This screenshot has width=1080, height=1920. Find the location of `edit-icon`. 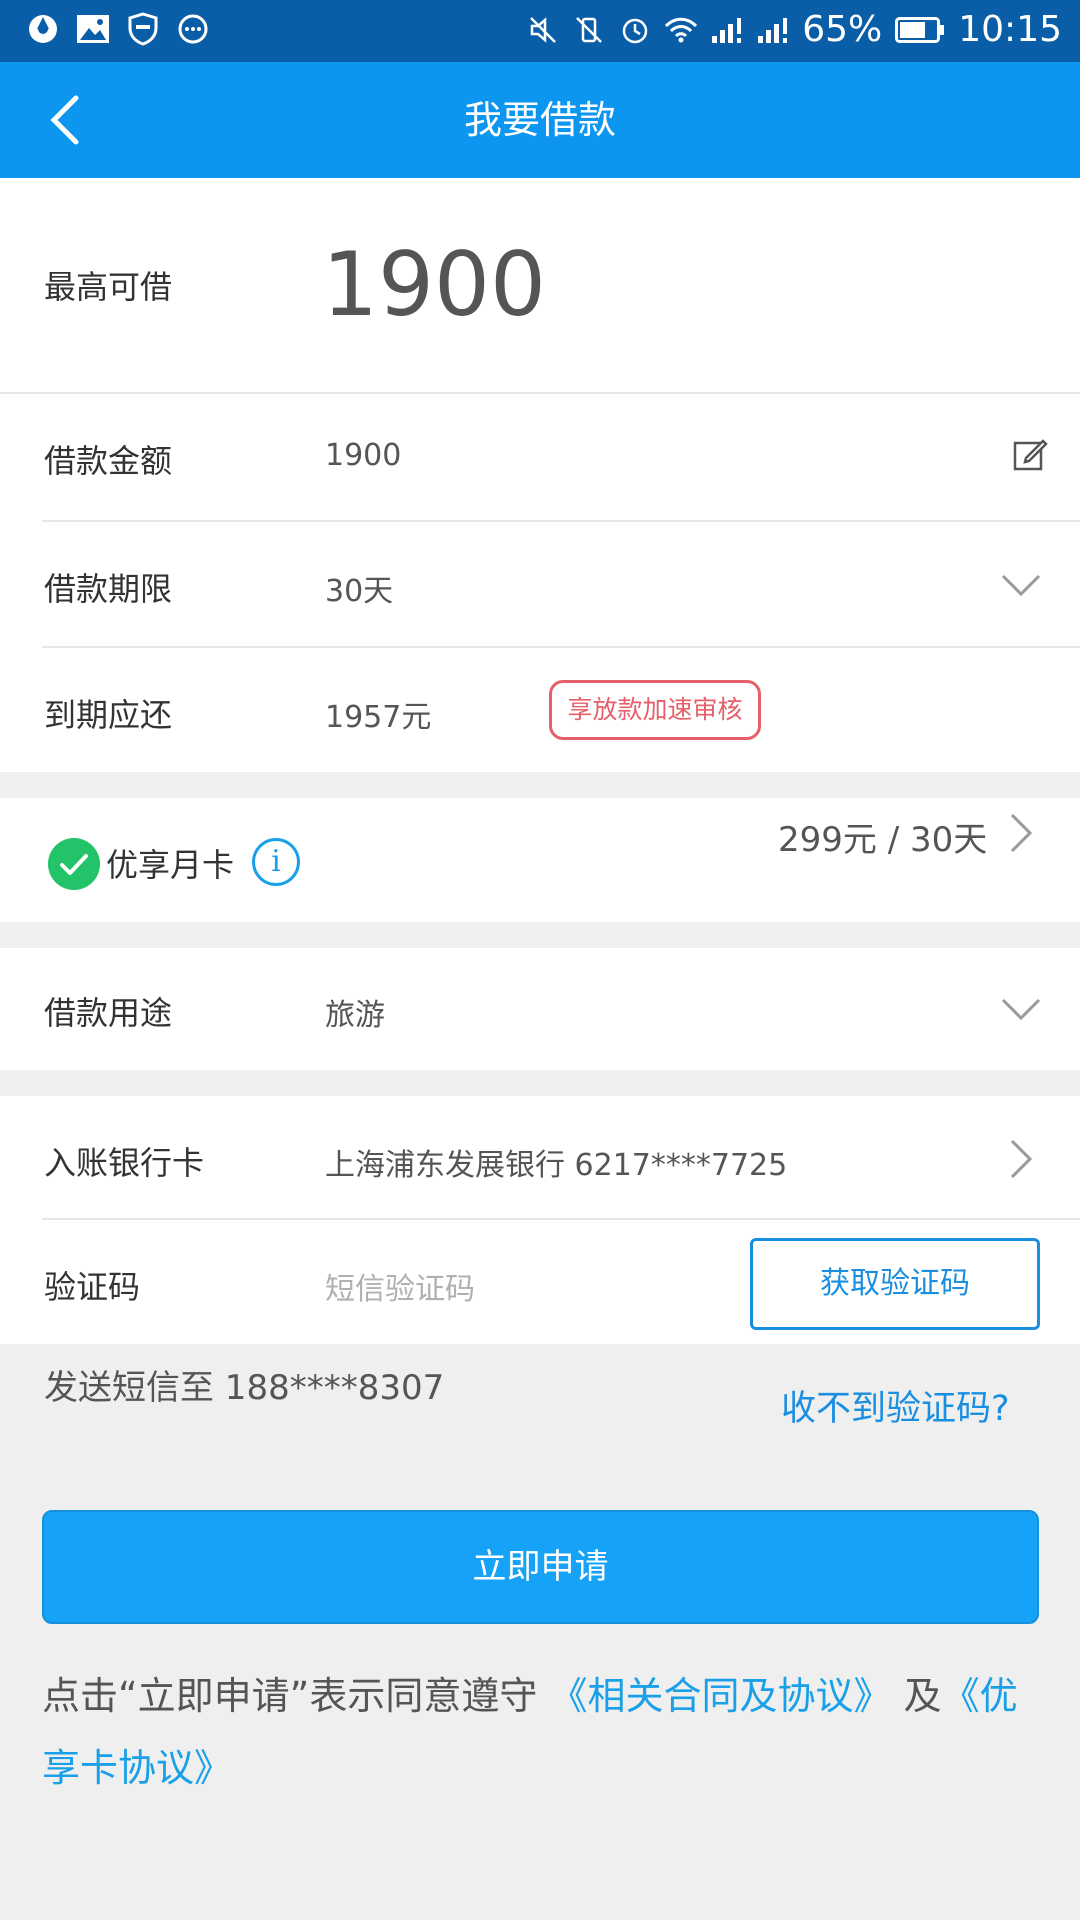

edit-icon is located at coordinates (1030, 454).